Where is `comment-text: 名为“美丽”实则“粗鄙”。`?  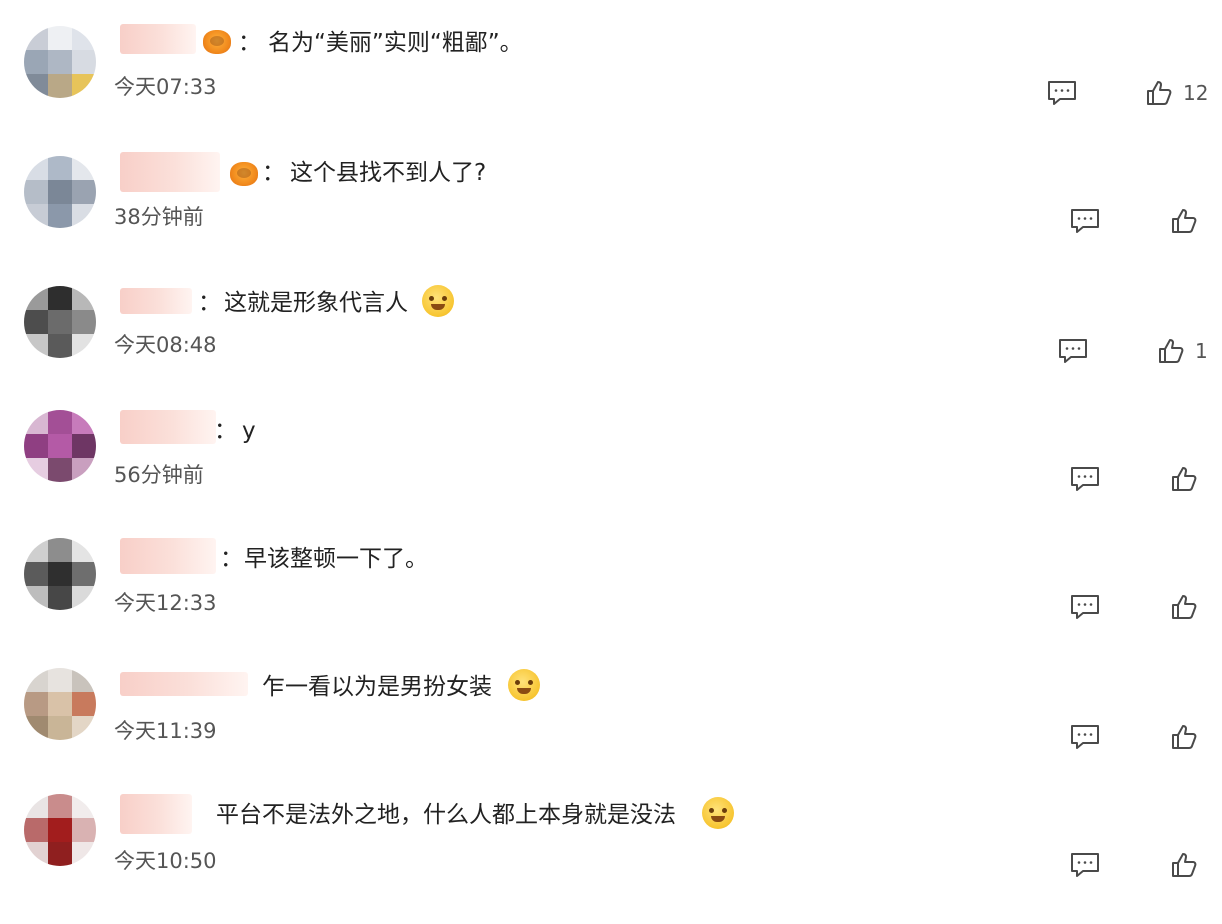 comment-text: 名为“美丽”实则“粗鄙”。 is located at coordinates (395, 43).